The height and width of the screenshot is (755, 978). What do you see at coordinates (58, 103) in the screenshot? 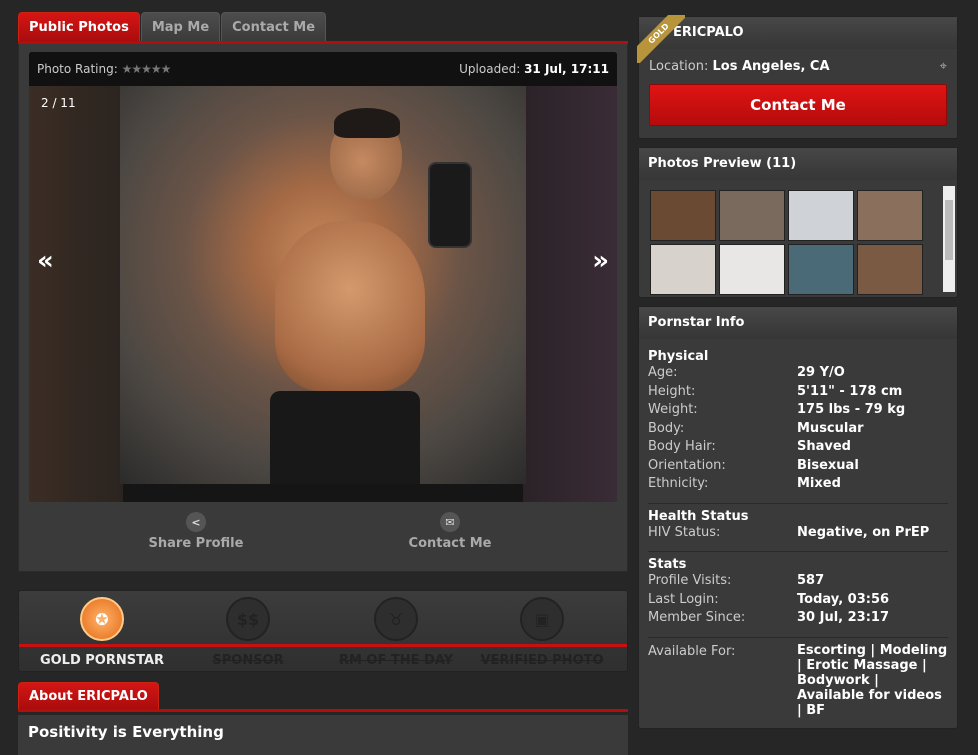
I see `photo-counter: 2 / 11` at bounding box center [58, 103].